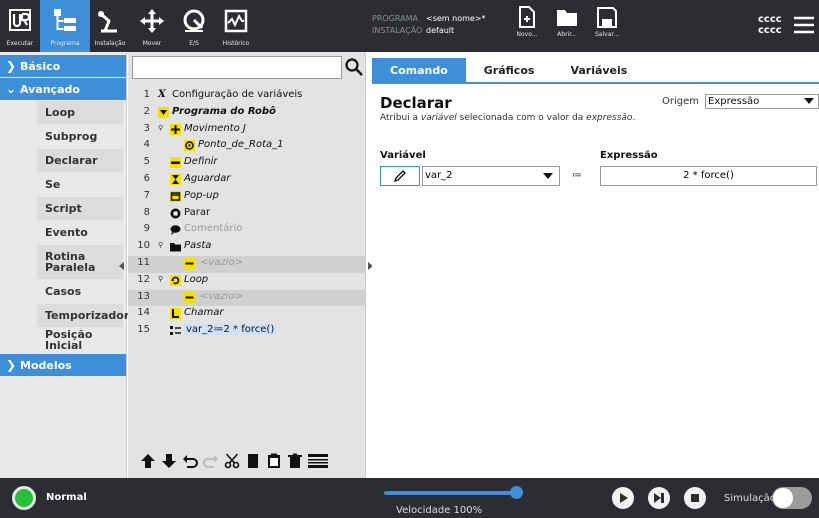 The height and width of the screenshot is (518, 819). Describe the element at coordinates (20, 26) in the screenshot. I see `run-tab-button: Executar` at that location.